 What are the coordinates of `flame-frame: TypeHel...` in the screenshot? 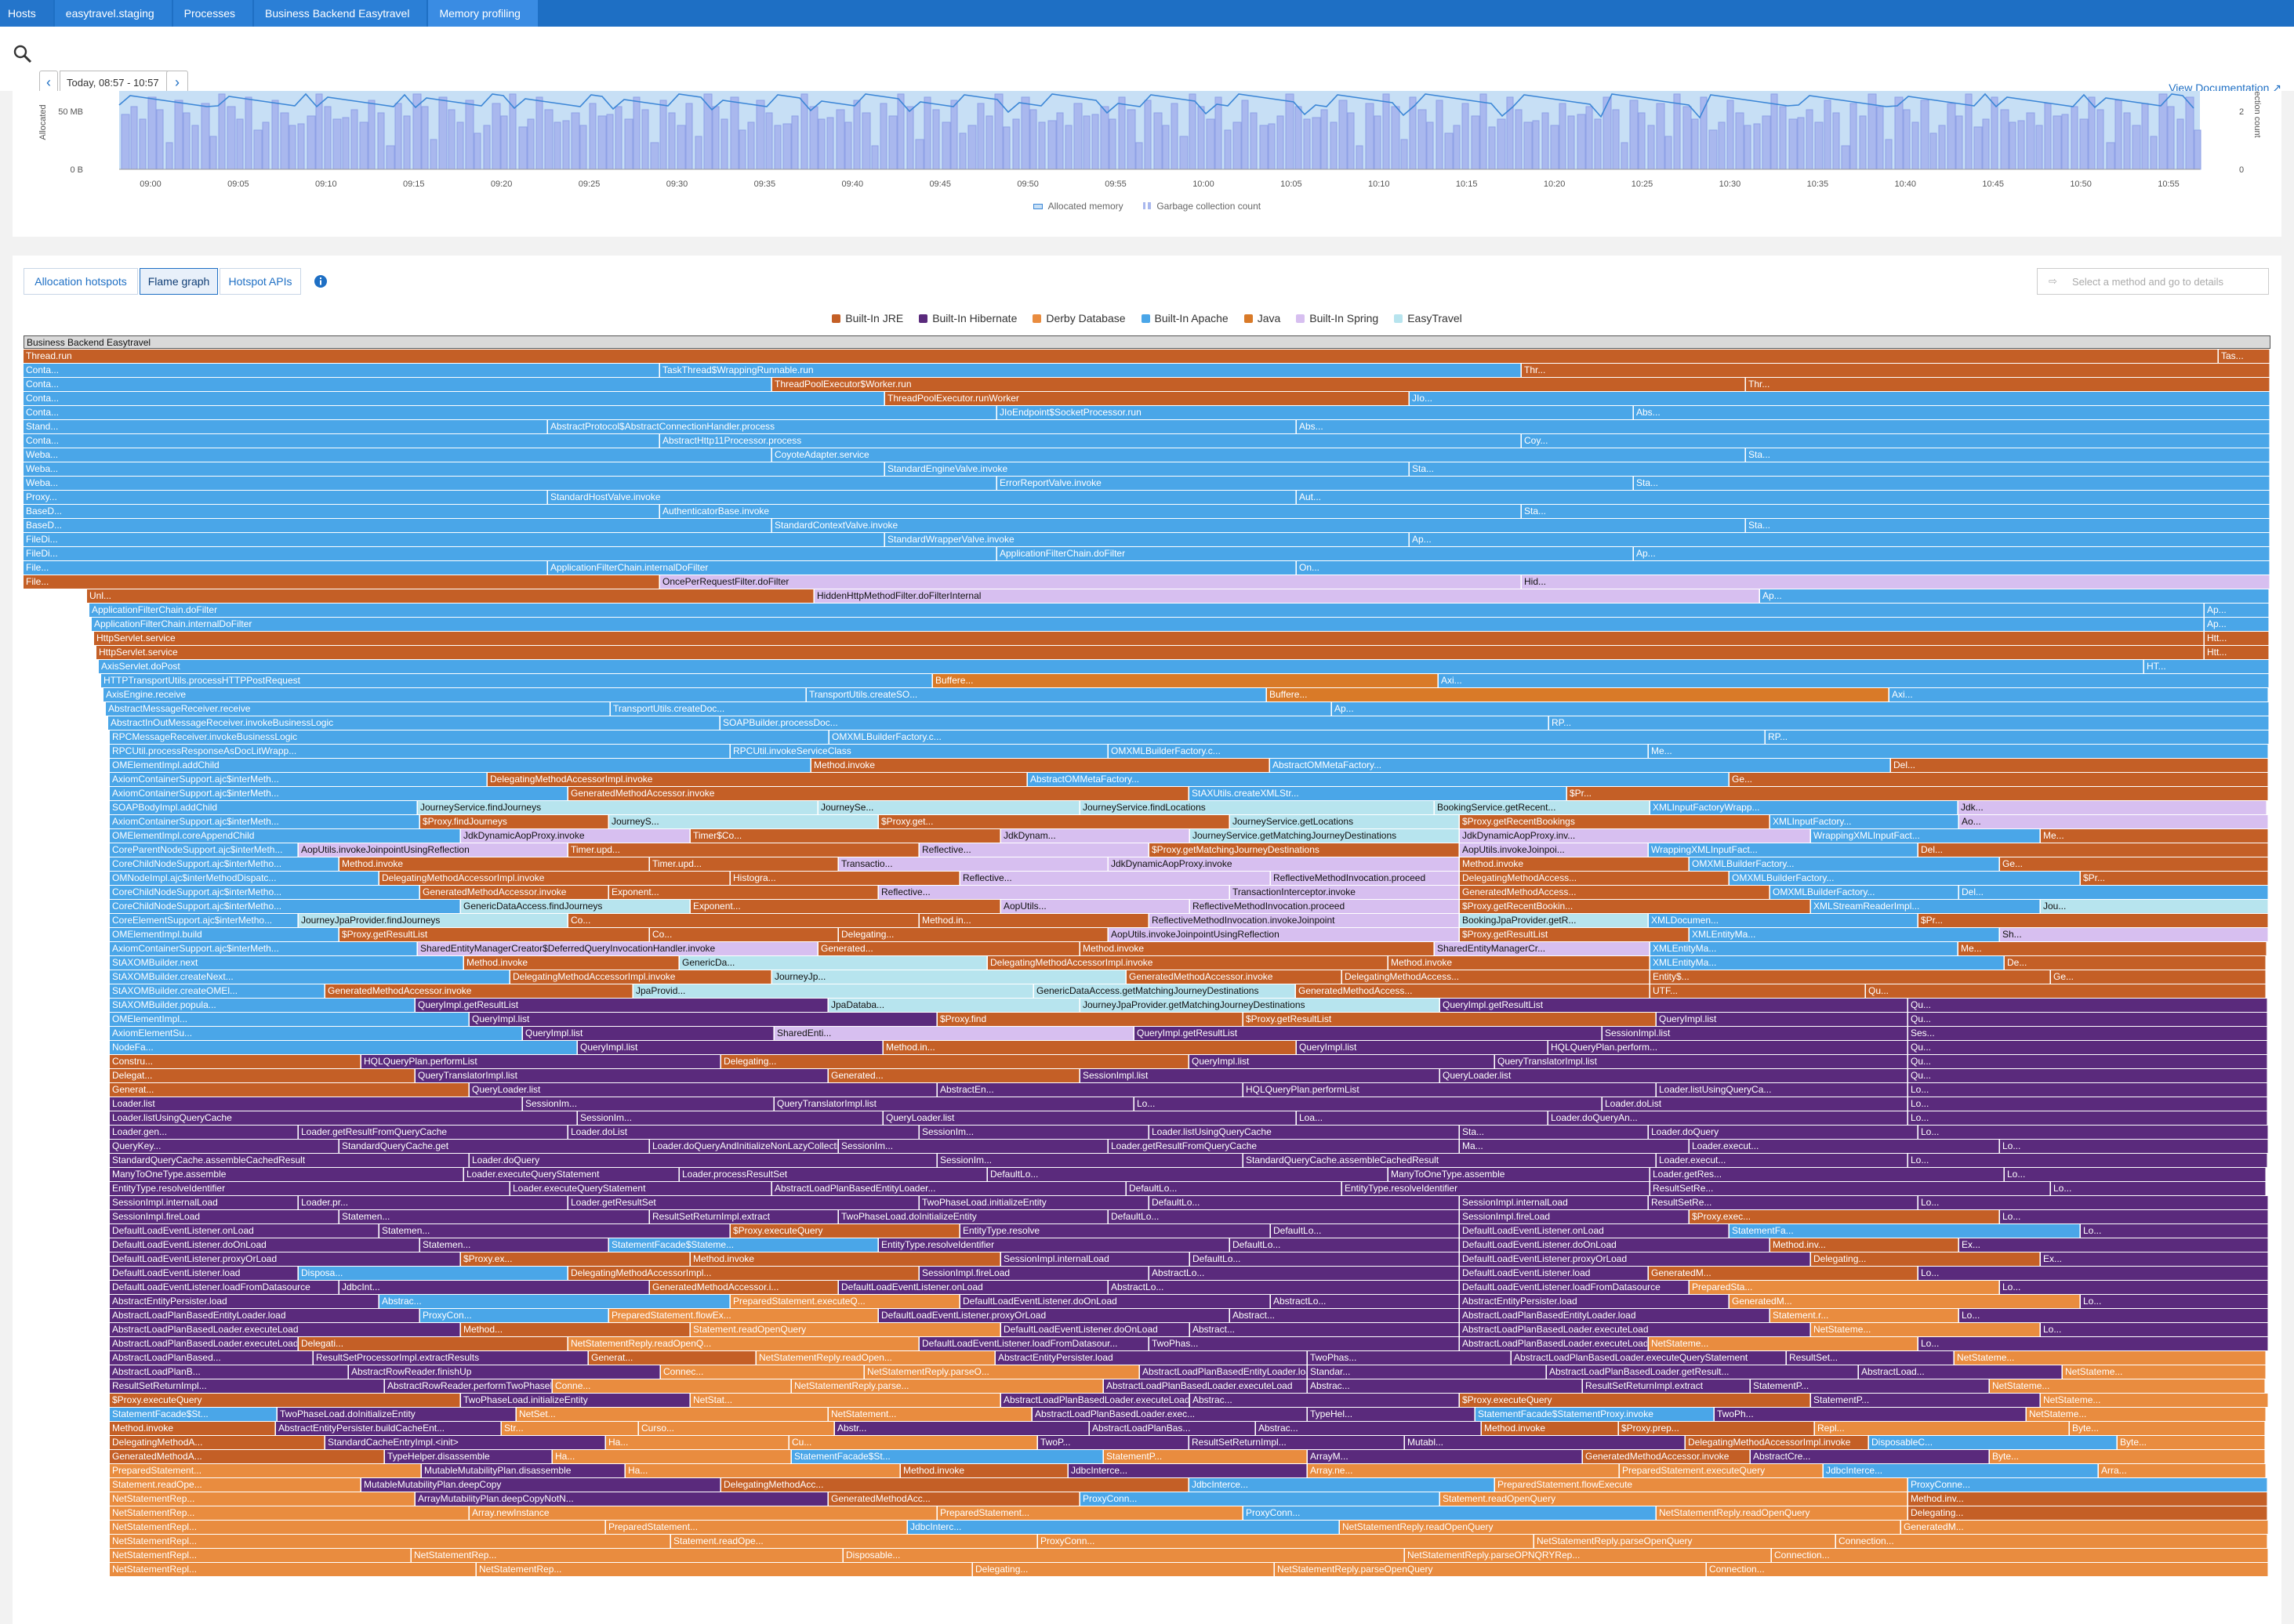 It's located at (1391, 1414).